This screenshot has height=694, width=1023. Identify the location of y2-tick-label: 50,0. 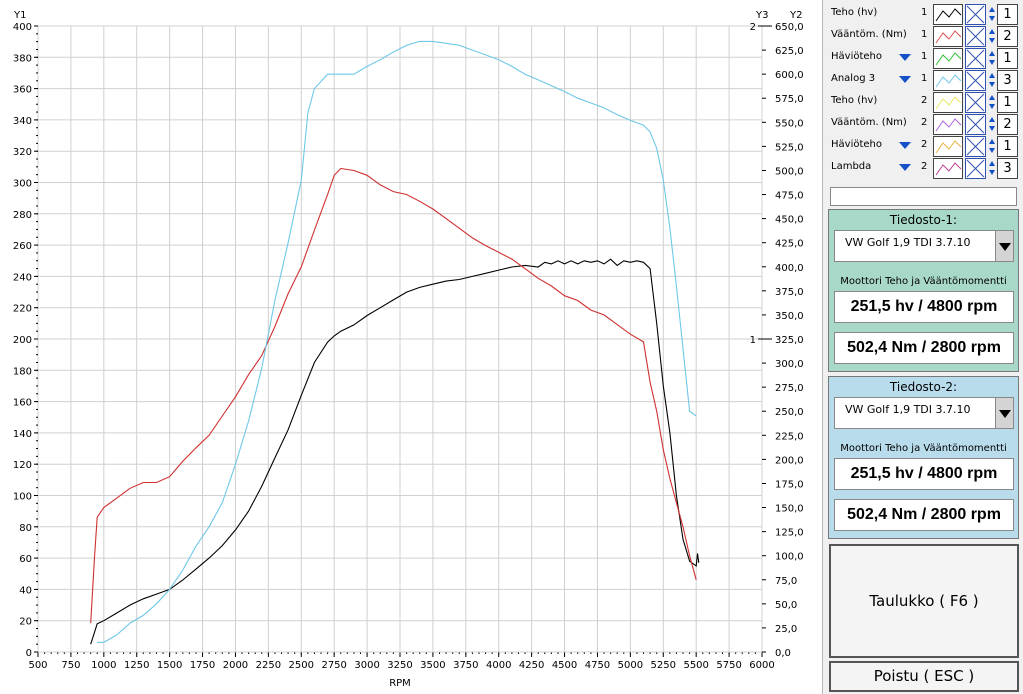
(786, 605).